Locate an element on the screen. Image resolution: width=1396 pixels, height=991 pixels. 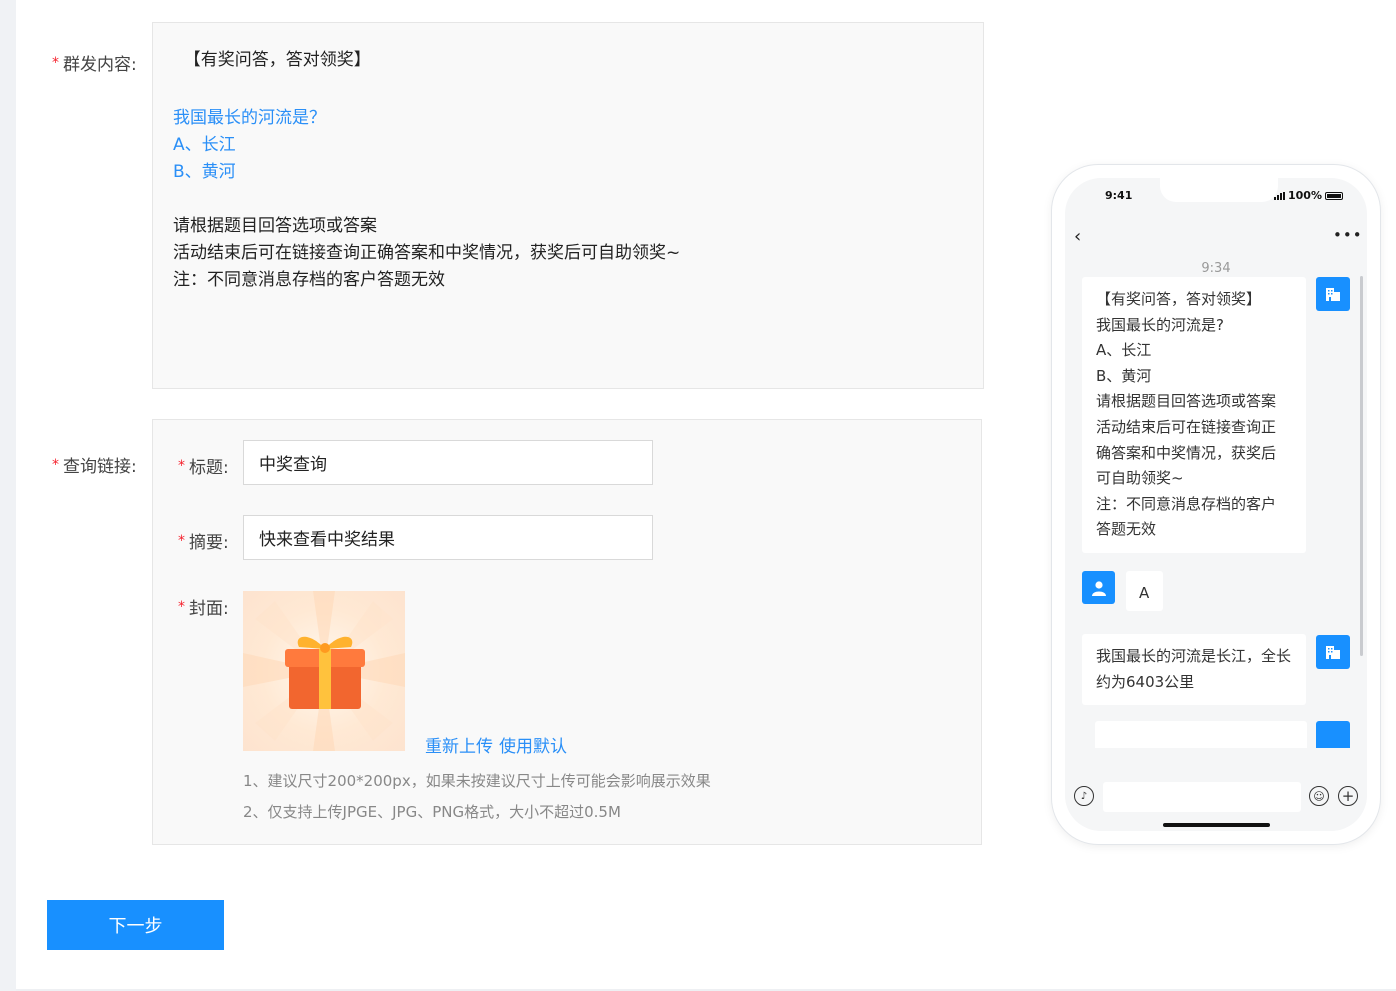
title-label-text: 标题: is located at coordinates (209, 468).